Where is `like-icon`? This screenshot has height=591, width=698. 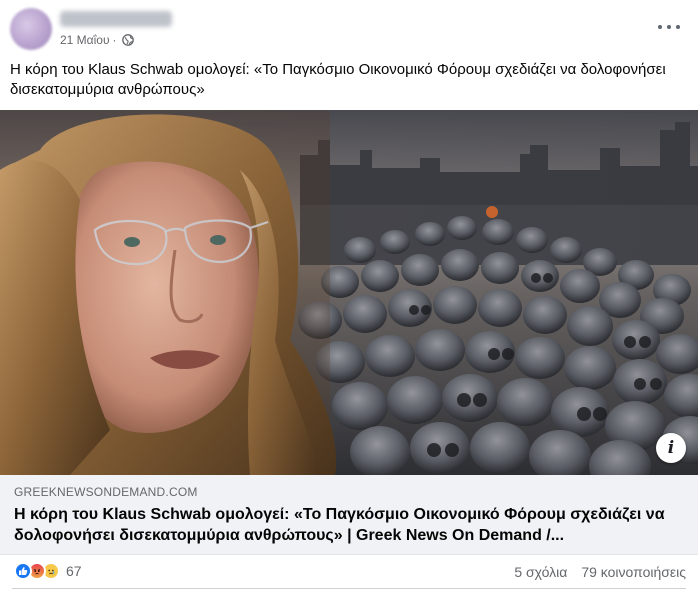 like-icon is located at coordinates (23, 571).